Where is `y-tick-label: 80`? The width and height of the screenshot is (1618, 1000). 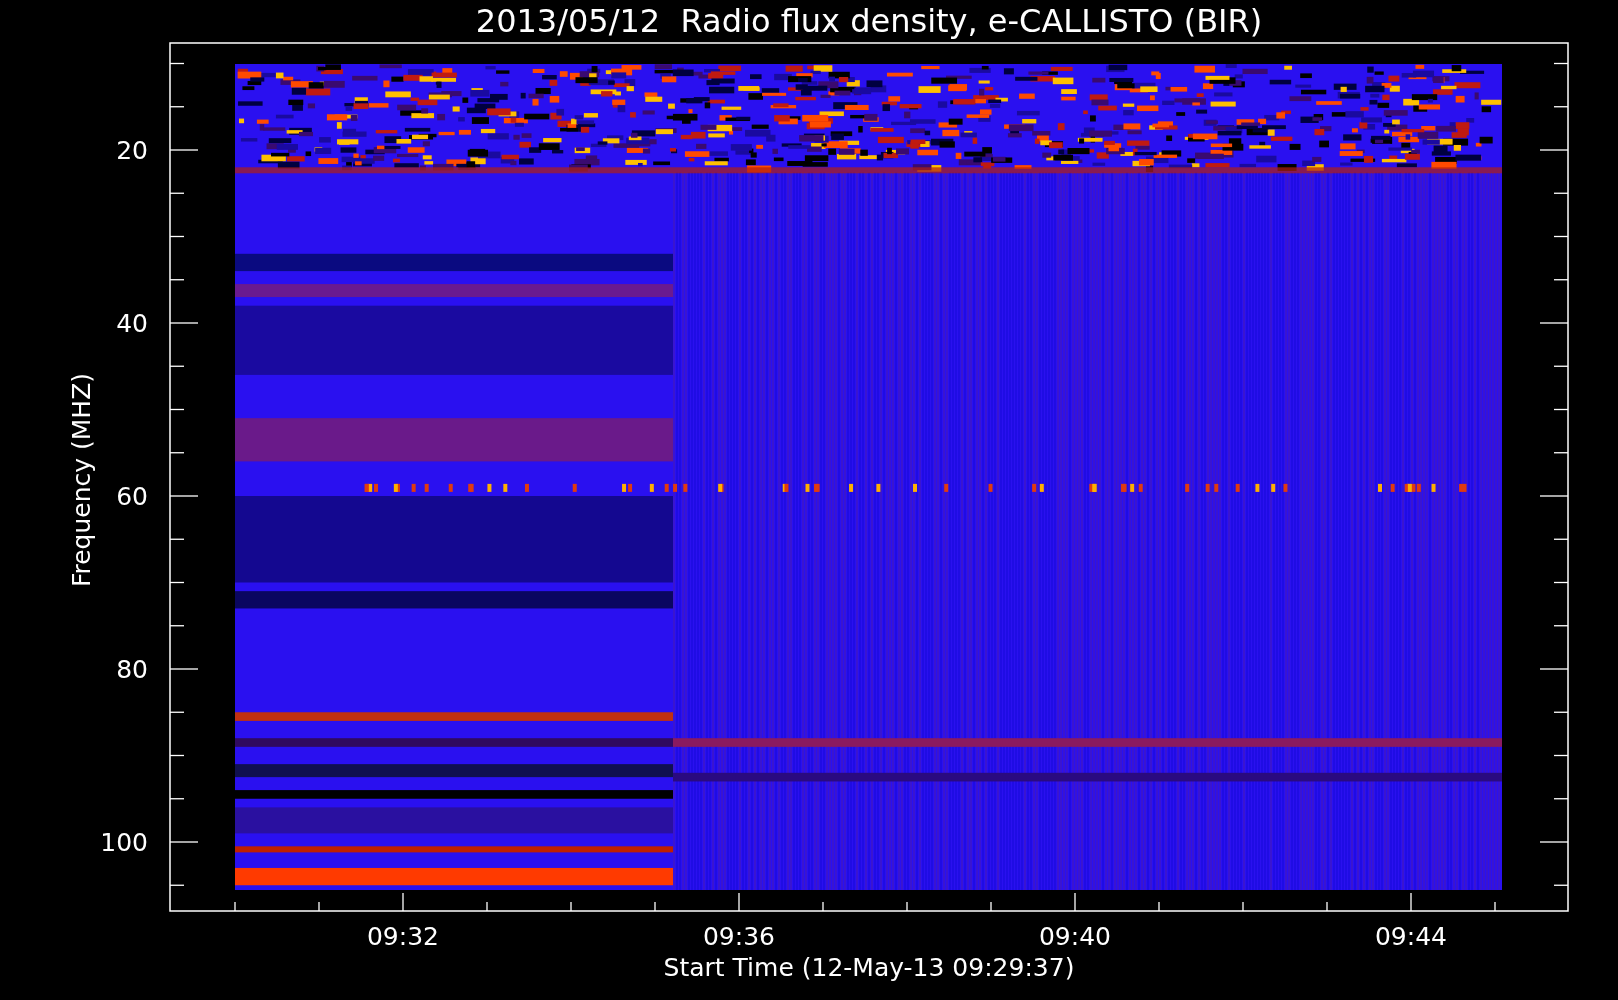
y-tick-label: 80 is located at coordinates (132, 669).